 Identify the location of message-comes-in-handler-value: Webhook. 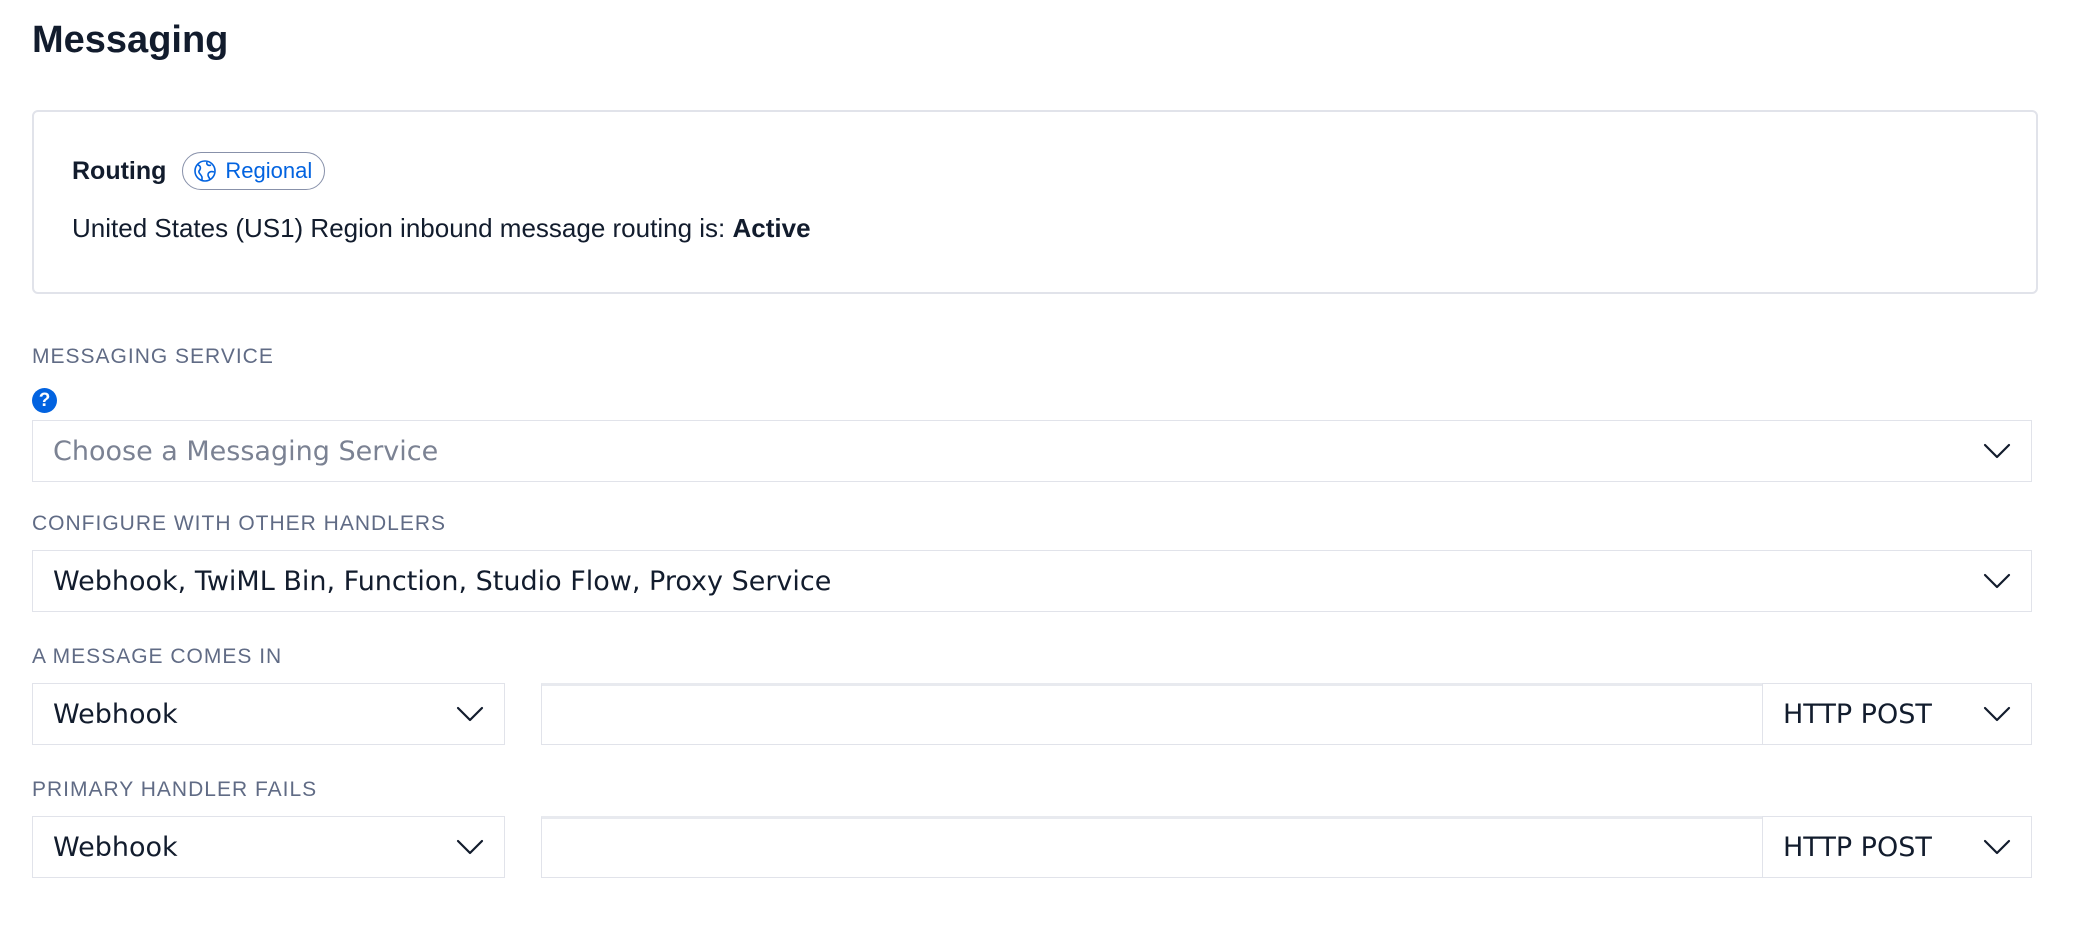
(115, 714).